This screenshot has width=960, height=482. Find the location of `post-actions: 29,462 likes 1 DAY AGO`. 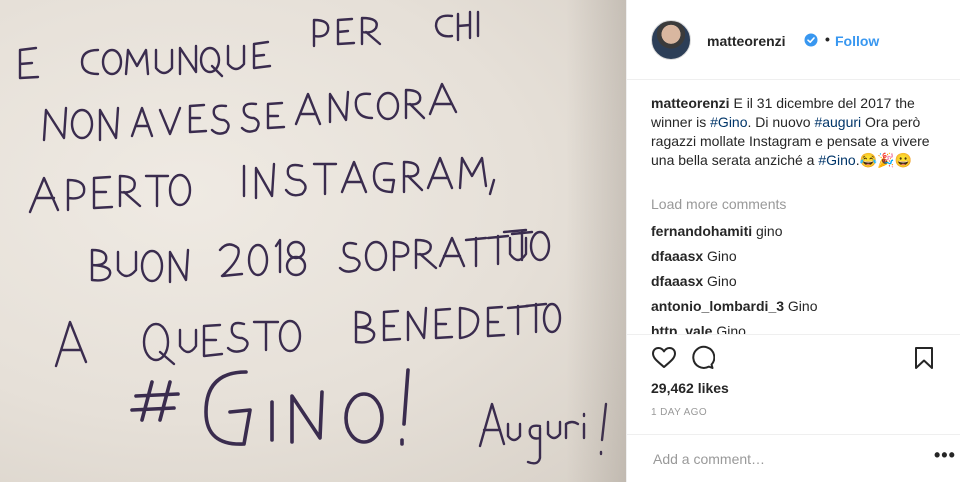

post-actions: 29,462 likes 1 DAY AGO is located at coordinates (793, 384).